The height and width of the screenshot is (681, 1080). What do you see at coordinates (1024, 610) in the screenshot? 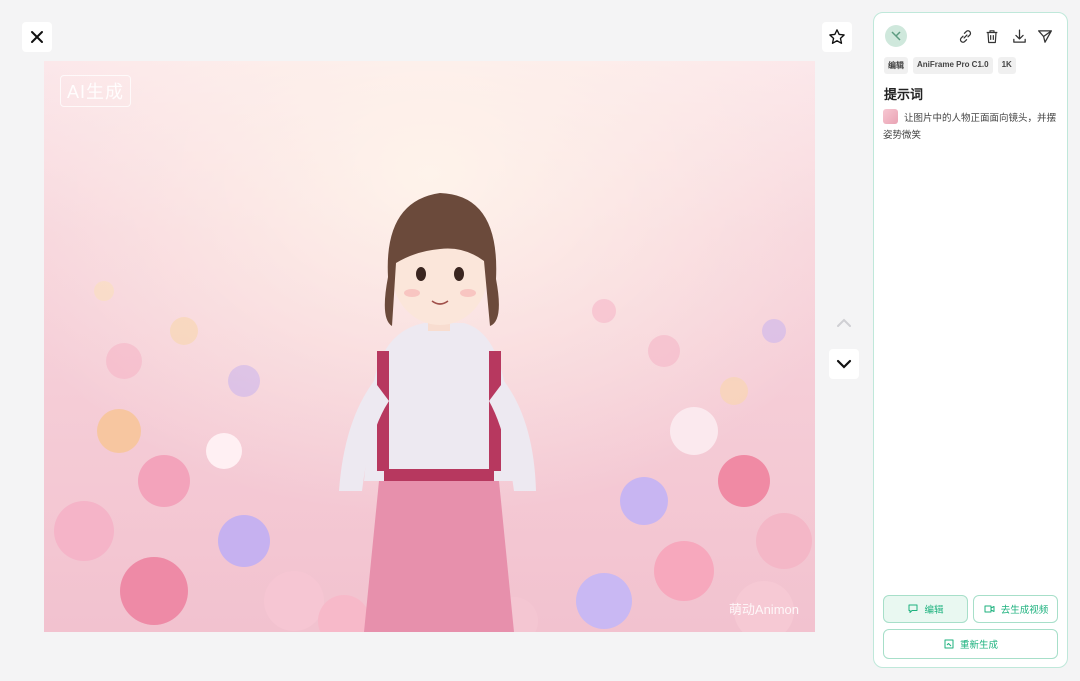
I see `make-video-button-label: 去生成视频` at bounding box center [1024, 610].